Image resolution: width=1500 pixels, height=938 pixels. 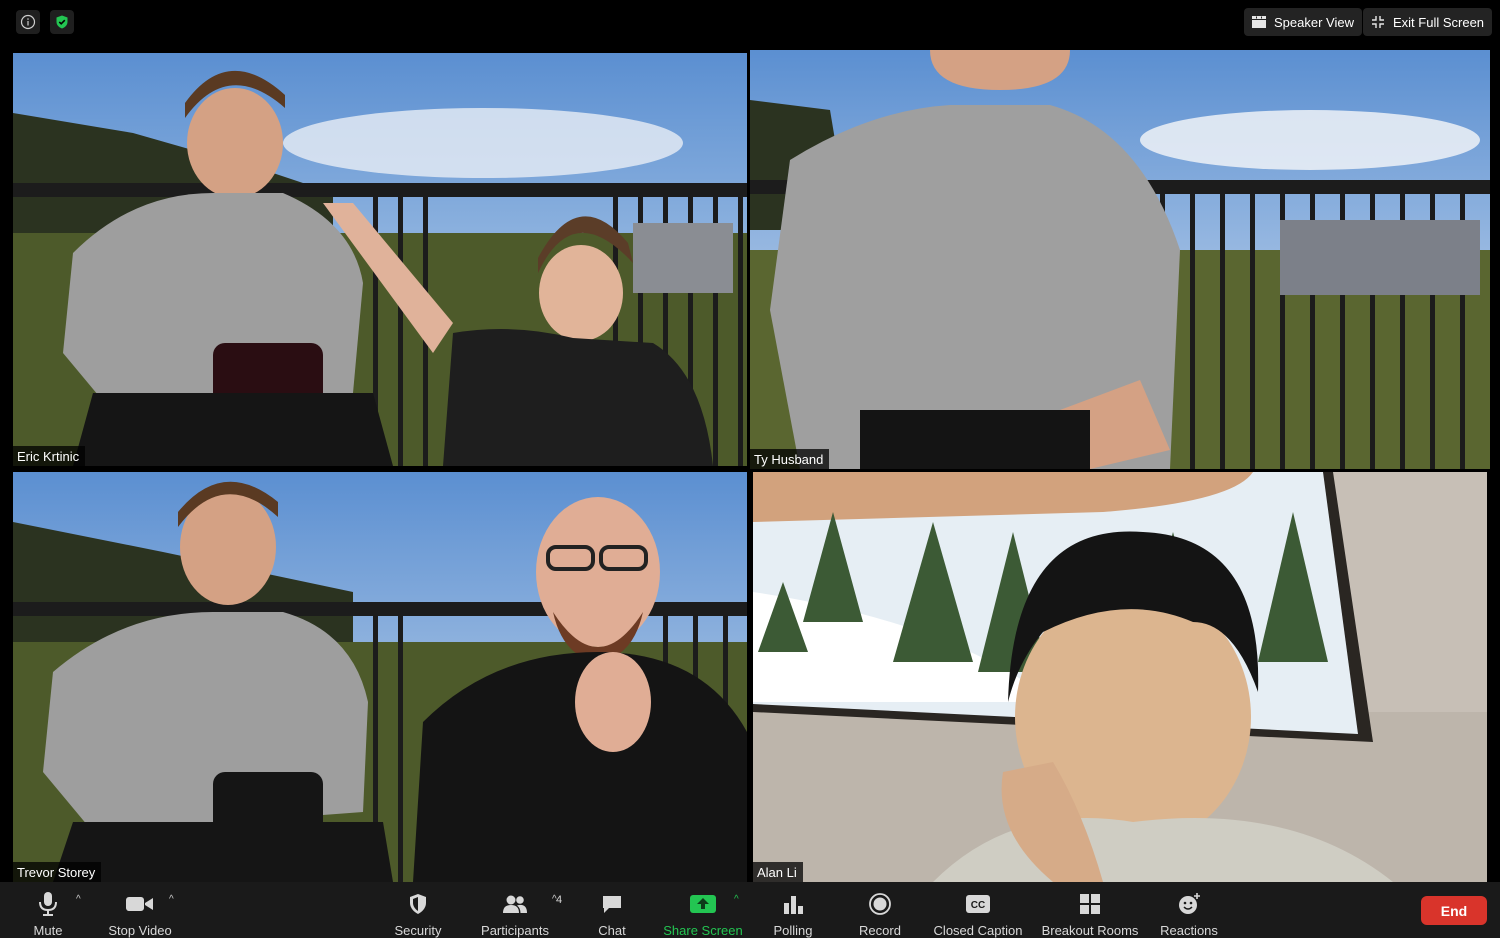 I want to click on share-screen-button: Share Screen, so click(x=703, y=910).